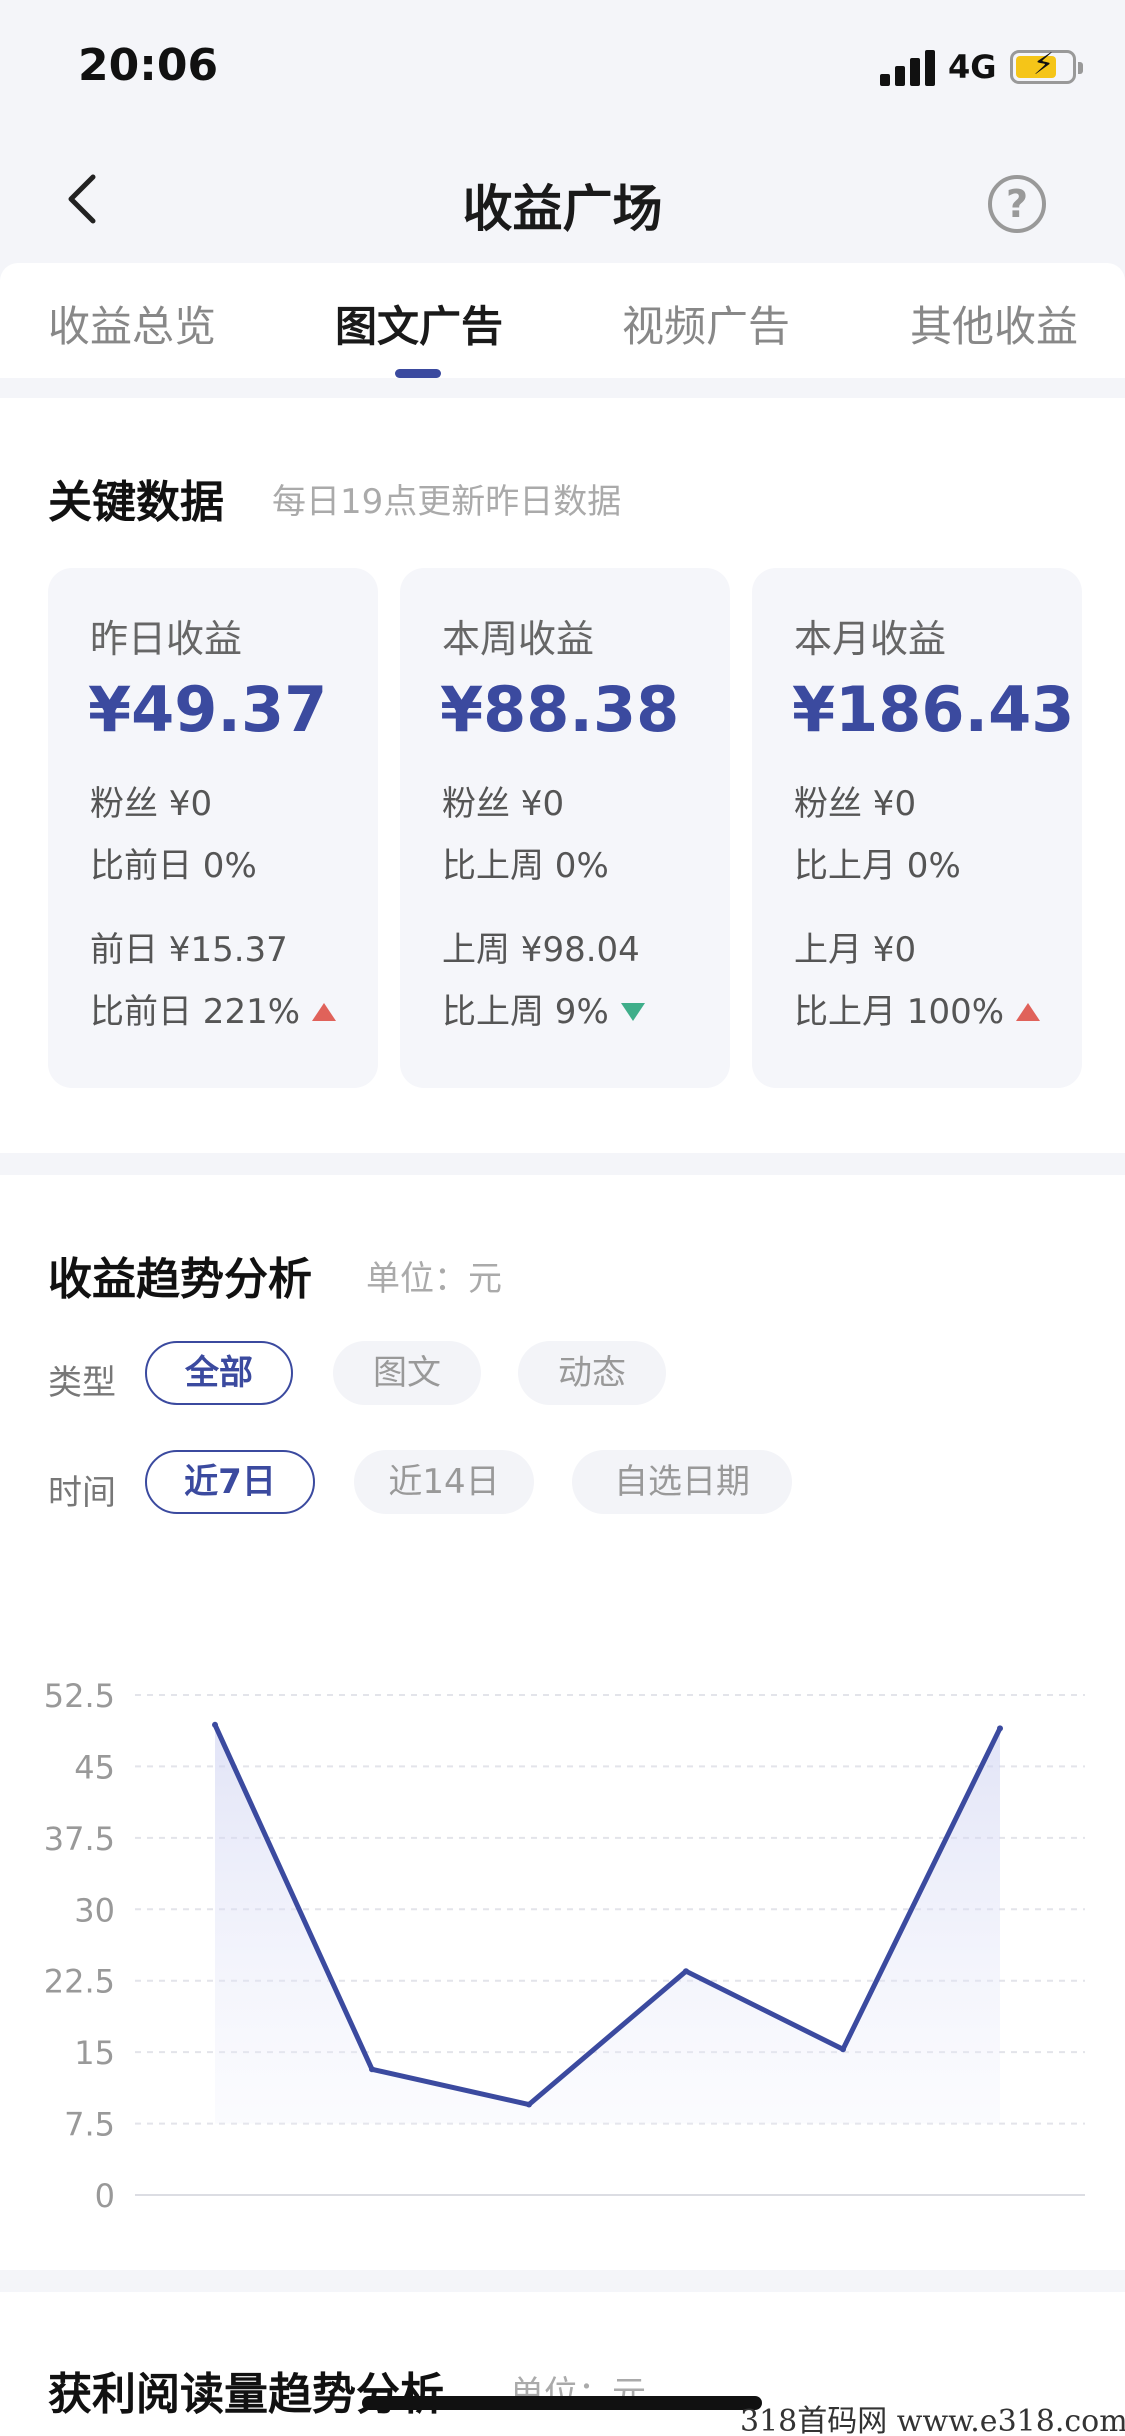  I want to click on watermark: 318首码网 www.e318.com, so click(932, 2420).